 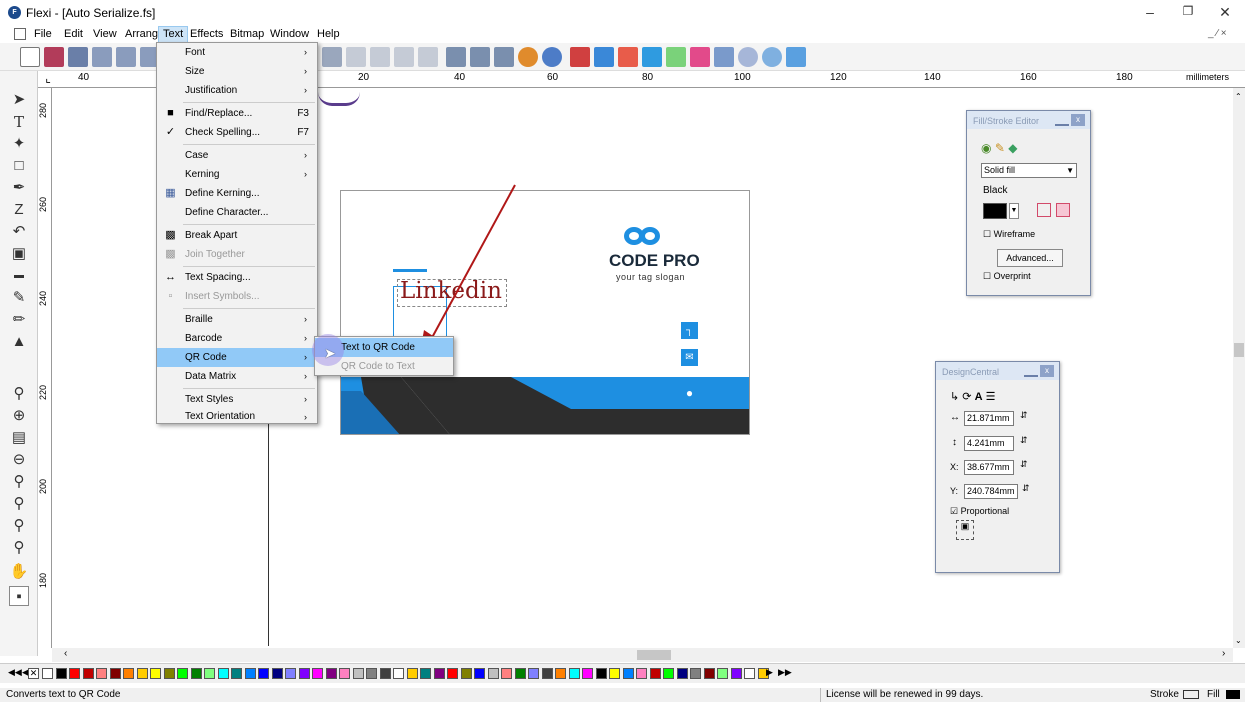 I want to click on zoom-in-area-icon: ⚲, so click(x=19, y=394).